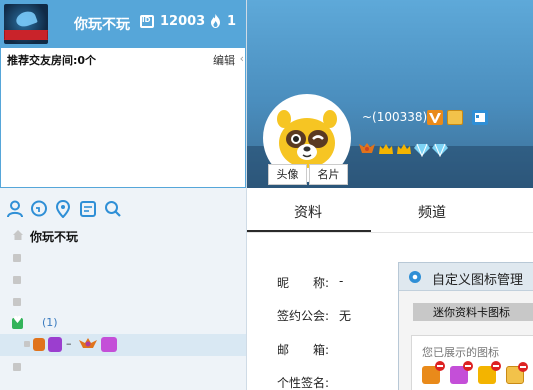  What do you see at coordinates (460, 352) in the screenshot?
I see `displayed-icons-label: 您已展示的图标` at bounding box center [460, 352].